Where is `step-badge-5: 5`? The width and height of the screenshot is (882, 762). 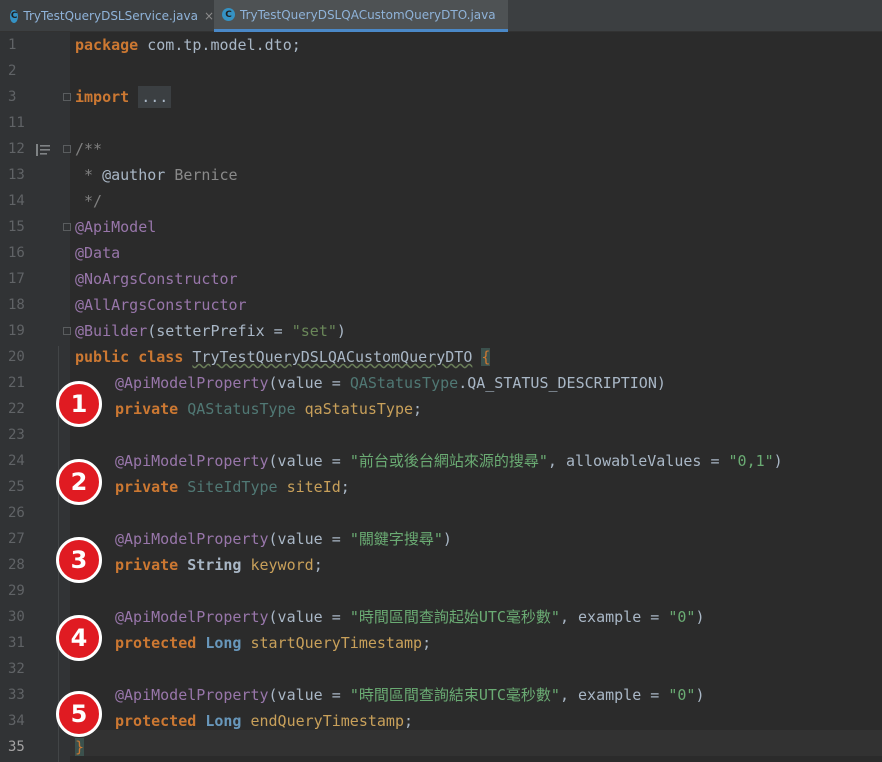
step-badge-5: 5 is located at coordinates (79, 714).